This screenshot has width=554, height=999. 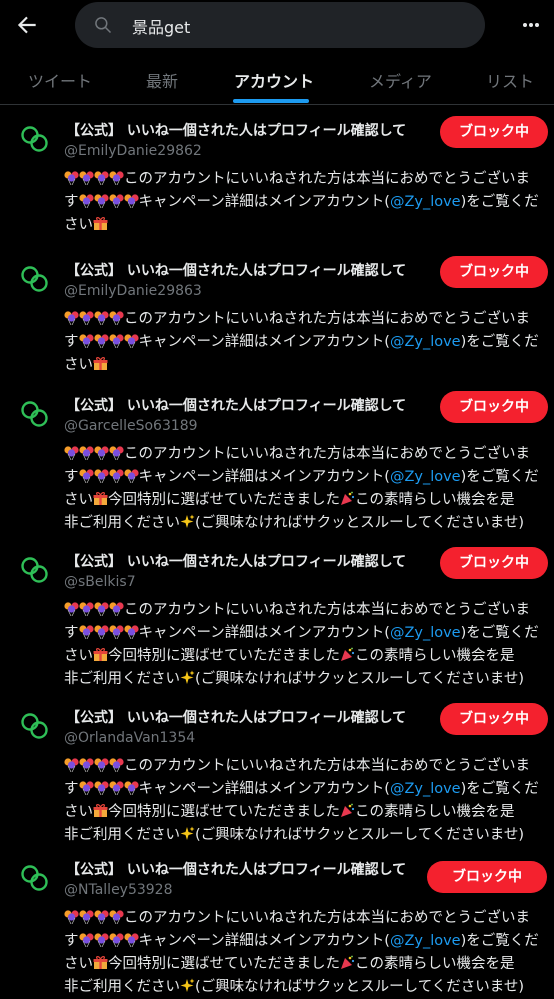 What do you see at coordinates (531, 25) in the screenshot?
I see `more-options-icon` at bounding box center [531, 25].